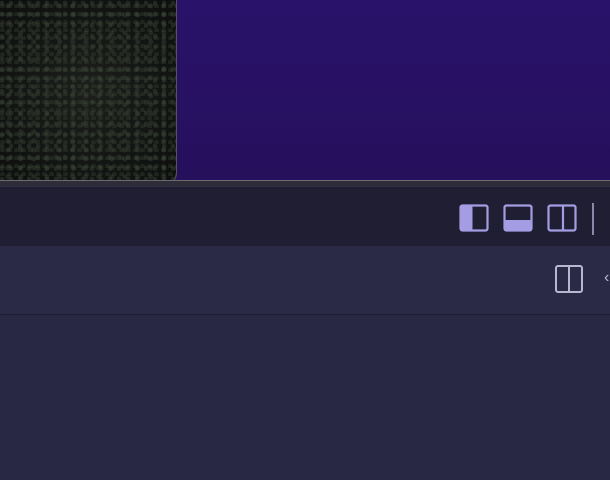  What do you see at coordinates (305, 280) in the screenshot?
I see `panel-header: ‹` at bounding box center [305, 280].